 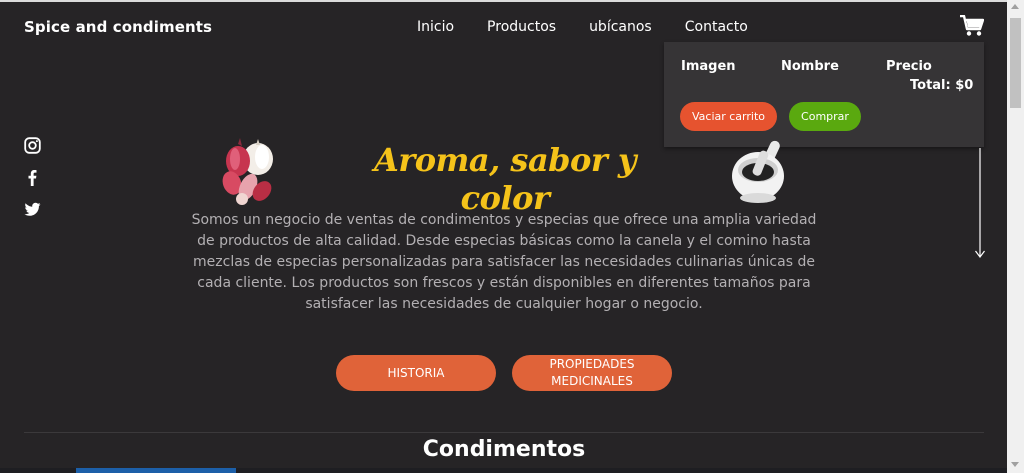 I want to click on nav-contacto: Contacto, so click(x=716, y=27).